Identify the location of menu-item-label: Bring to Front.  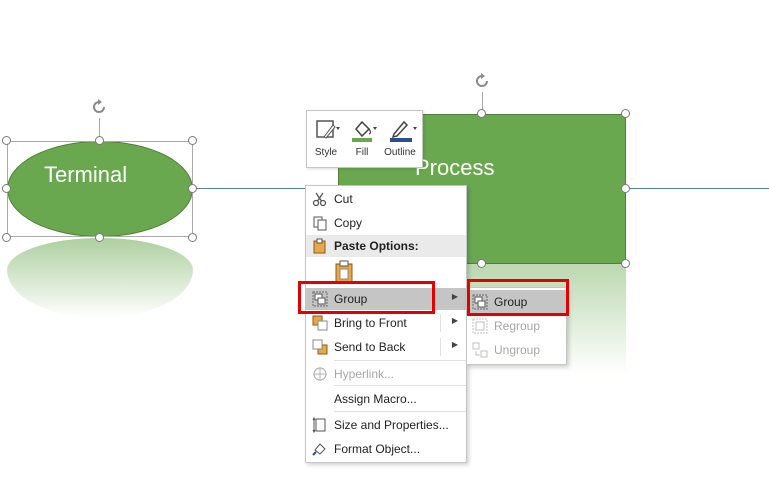
(370, 323).